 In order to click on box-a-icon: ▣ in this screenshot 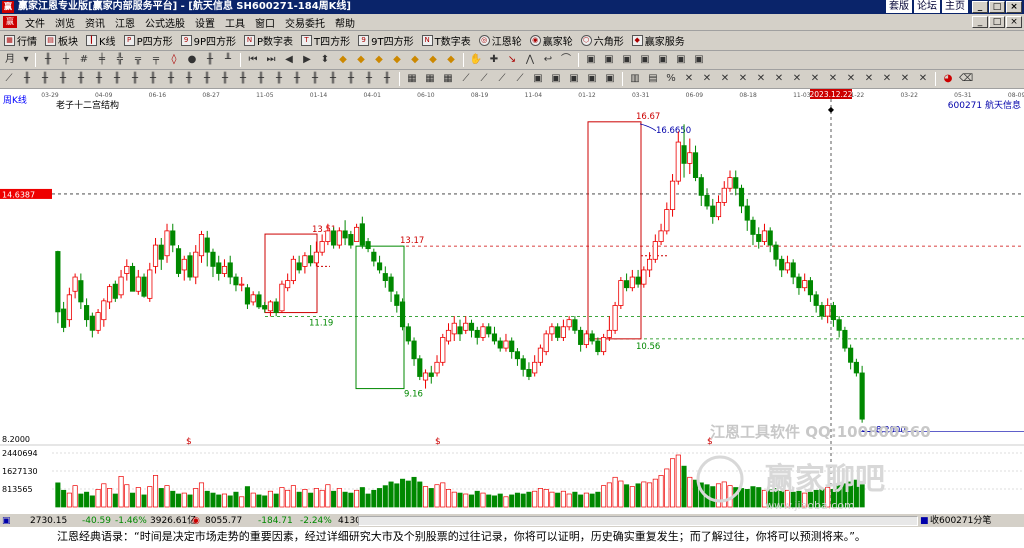, I will do `click(538, 79)`.